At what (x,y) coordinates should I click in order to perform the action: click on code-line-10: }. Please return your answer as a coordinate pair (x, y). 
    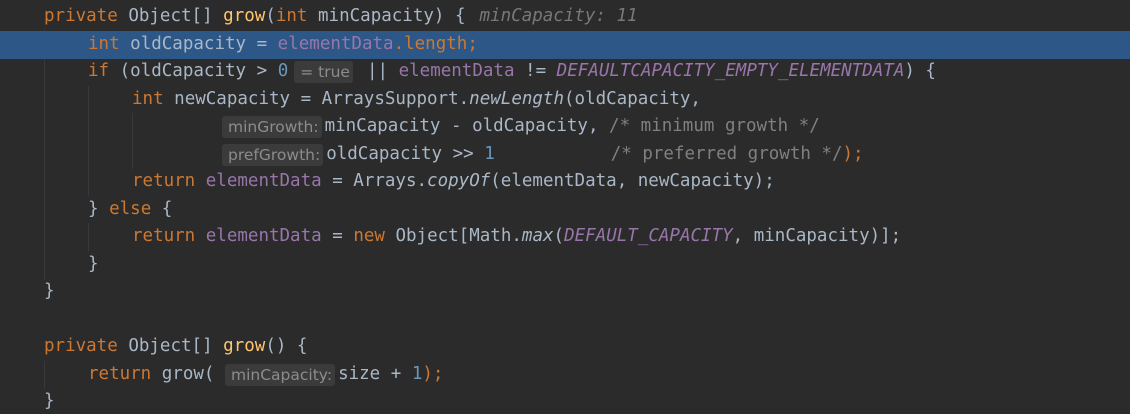
    Looking at the image, I should click on (565, 265).